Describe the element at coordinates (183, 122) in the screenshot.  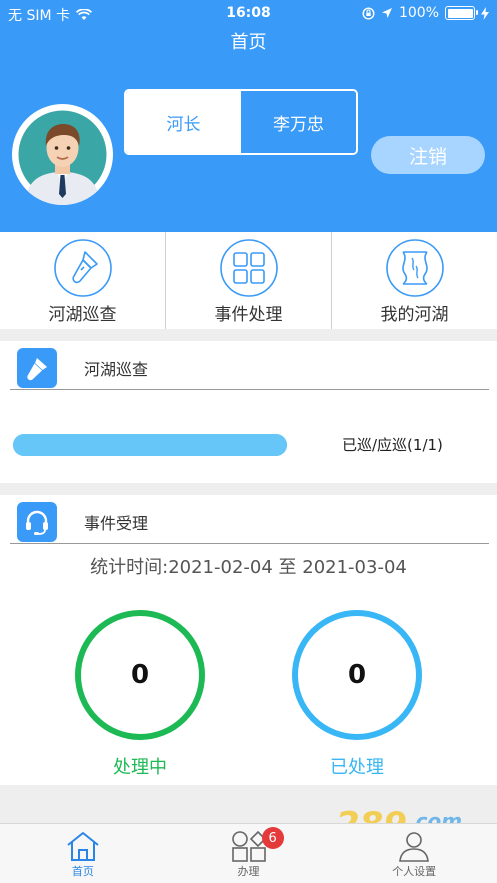
I see `role-label: 河长` at that location.